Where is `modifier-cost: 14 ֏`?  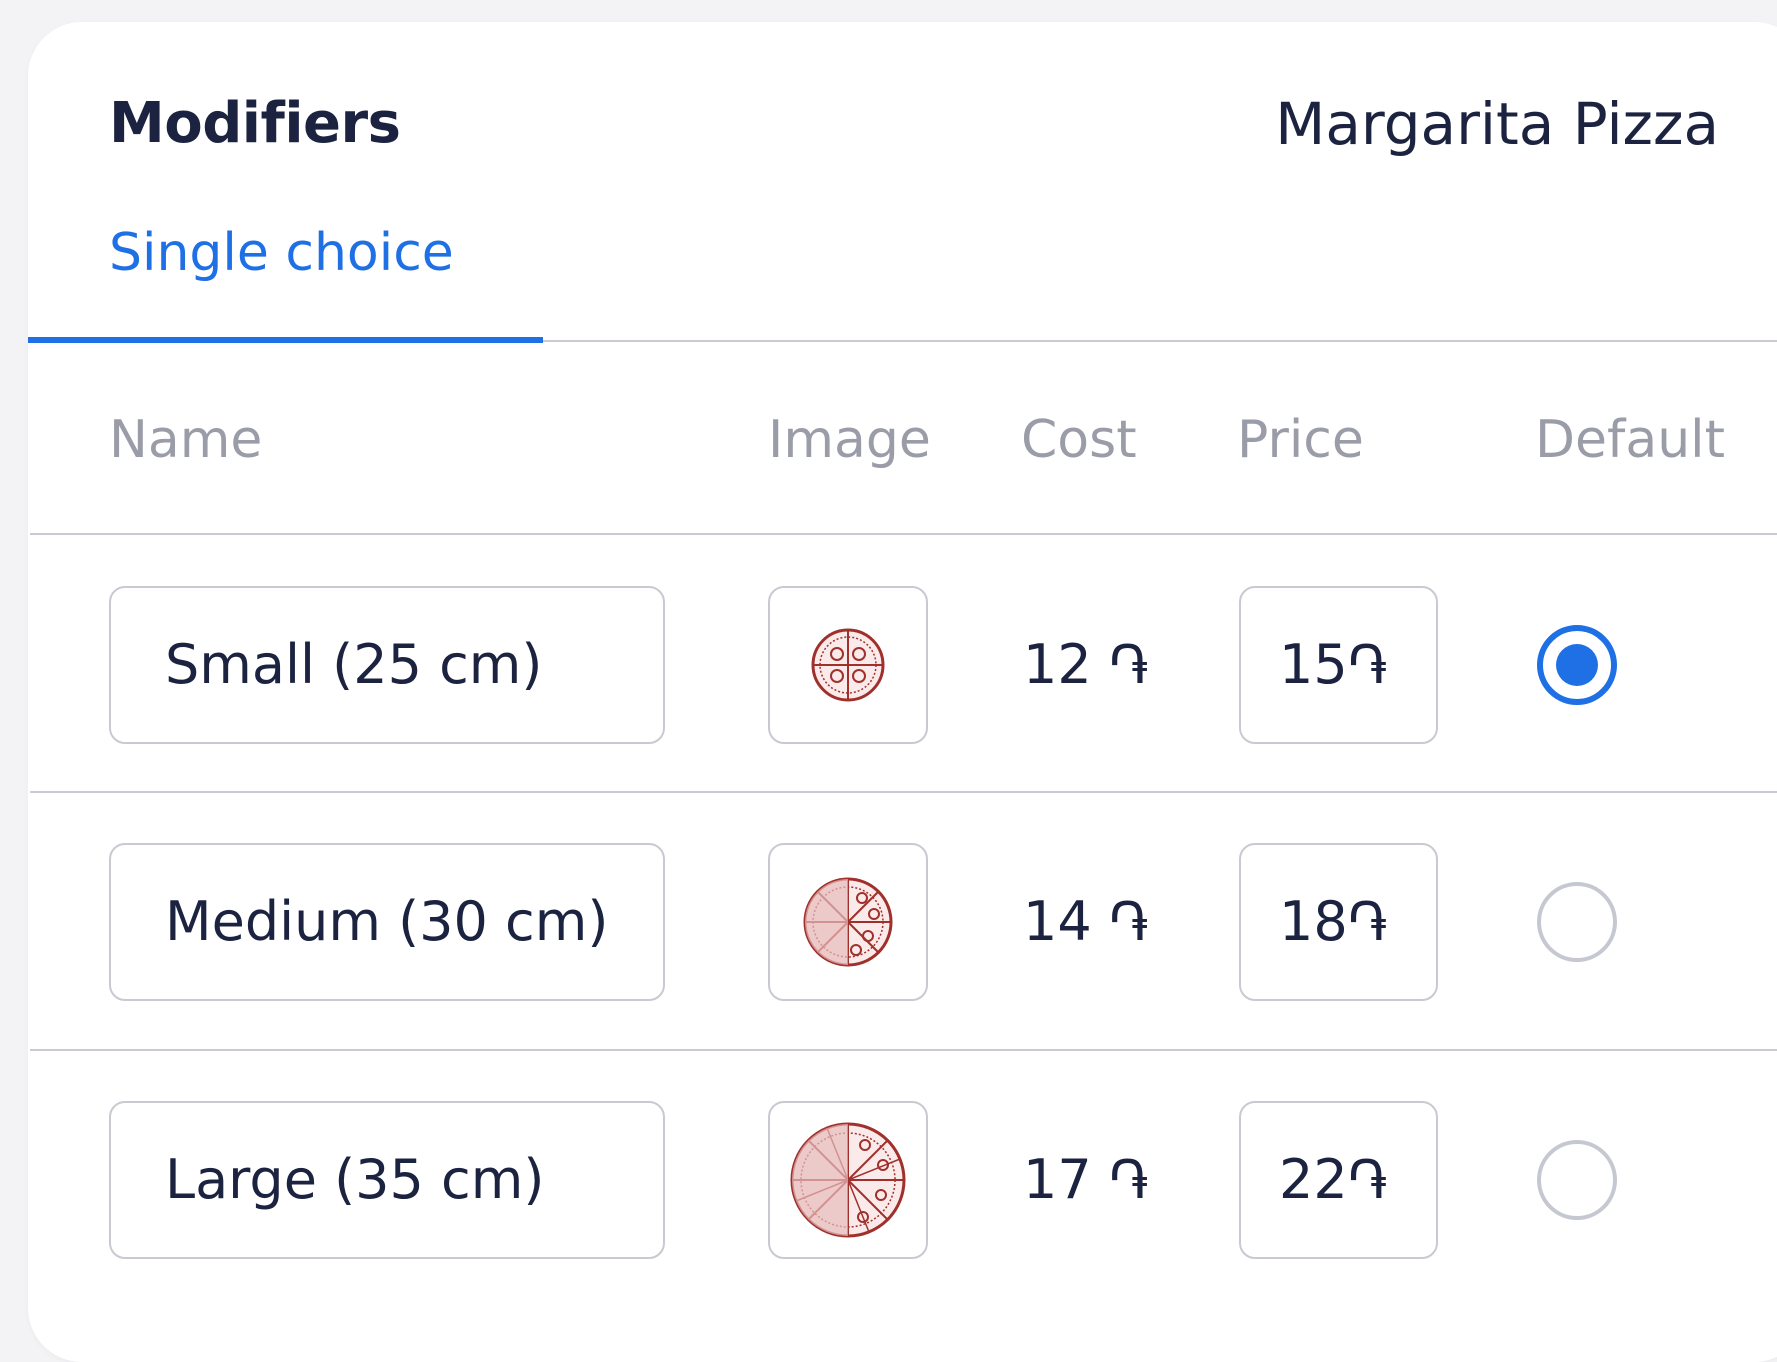 modifier-cost: 14 ֏ is located at coordinates (1086, 921).